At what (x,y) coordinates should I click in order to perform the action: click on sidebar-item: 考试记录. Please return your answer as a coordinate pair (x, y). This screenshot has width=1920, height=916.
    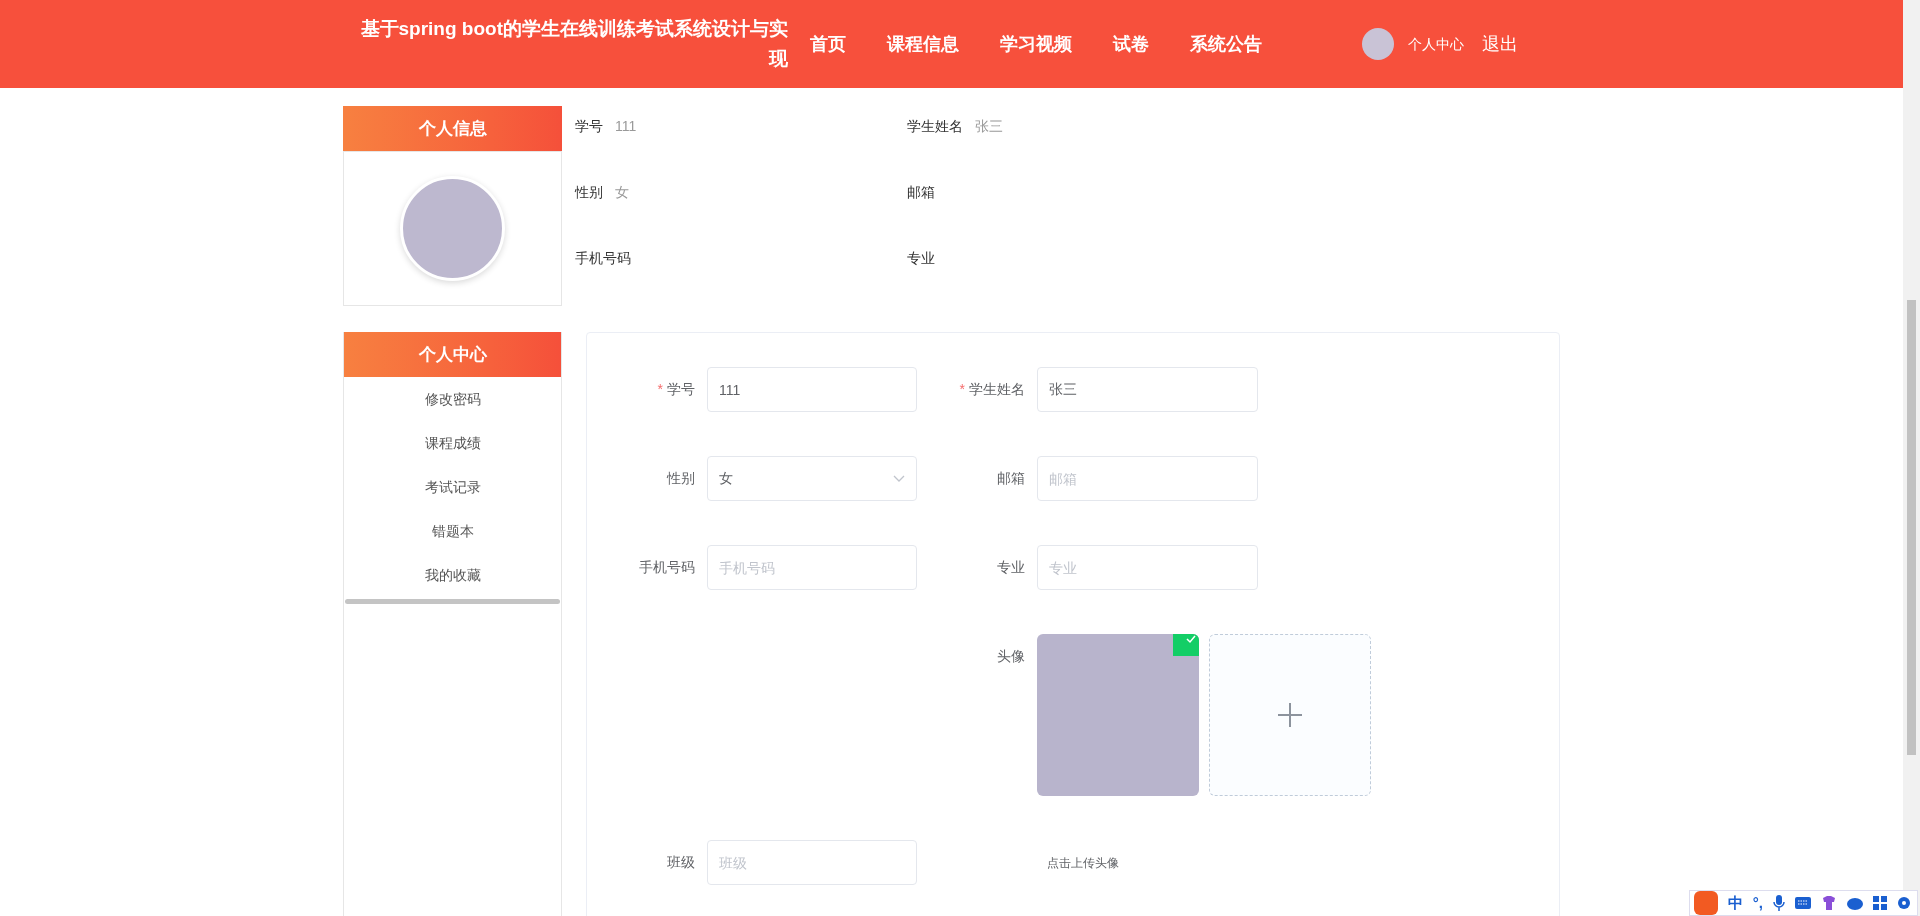
    Looking at the image, I should click on (452, 487).